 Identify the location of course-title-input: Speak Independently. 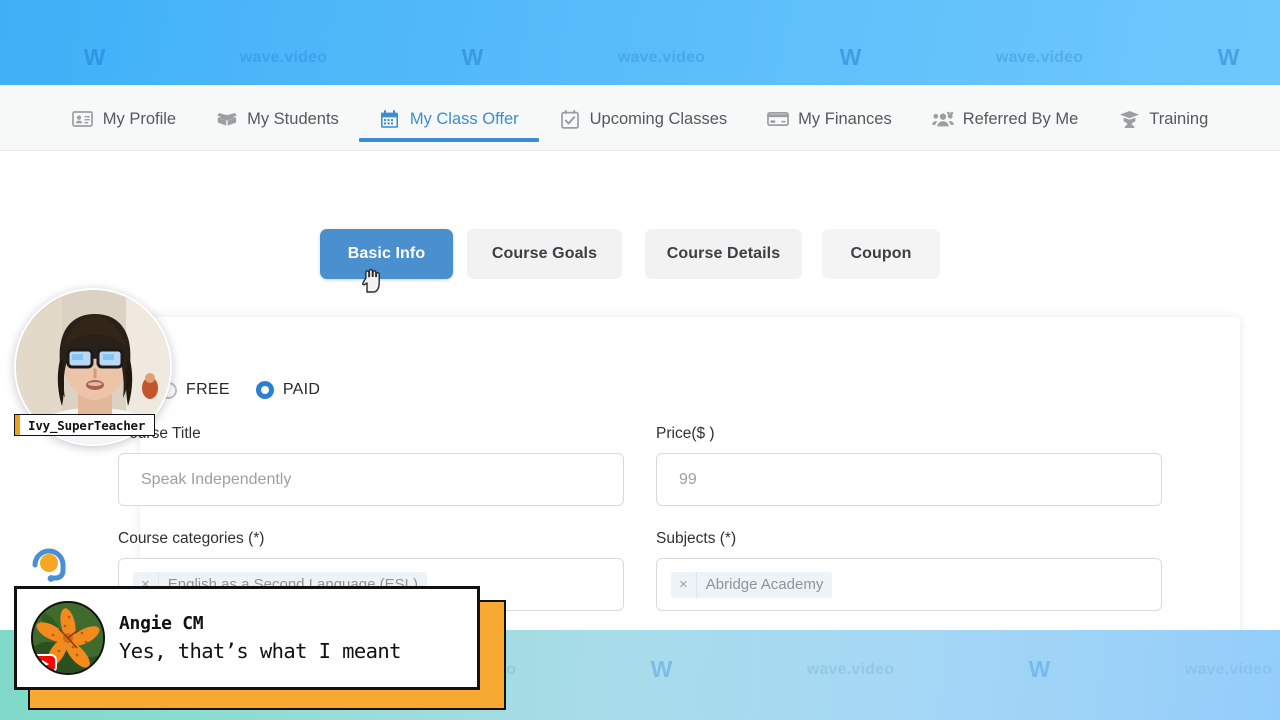
(371, 479).